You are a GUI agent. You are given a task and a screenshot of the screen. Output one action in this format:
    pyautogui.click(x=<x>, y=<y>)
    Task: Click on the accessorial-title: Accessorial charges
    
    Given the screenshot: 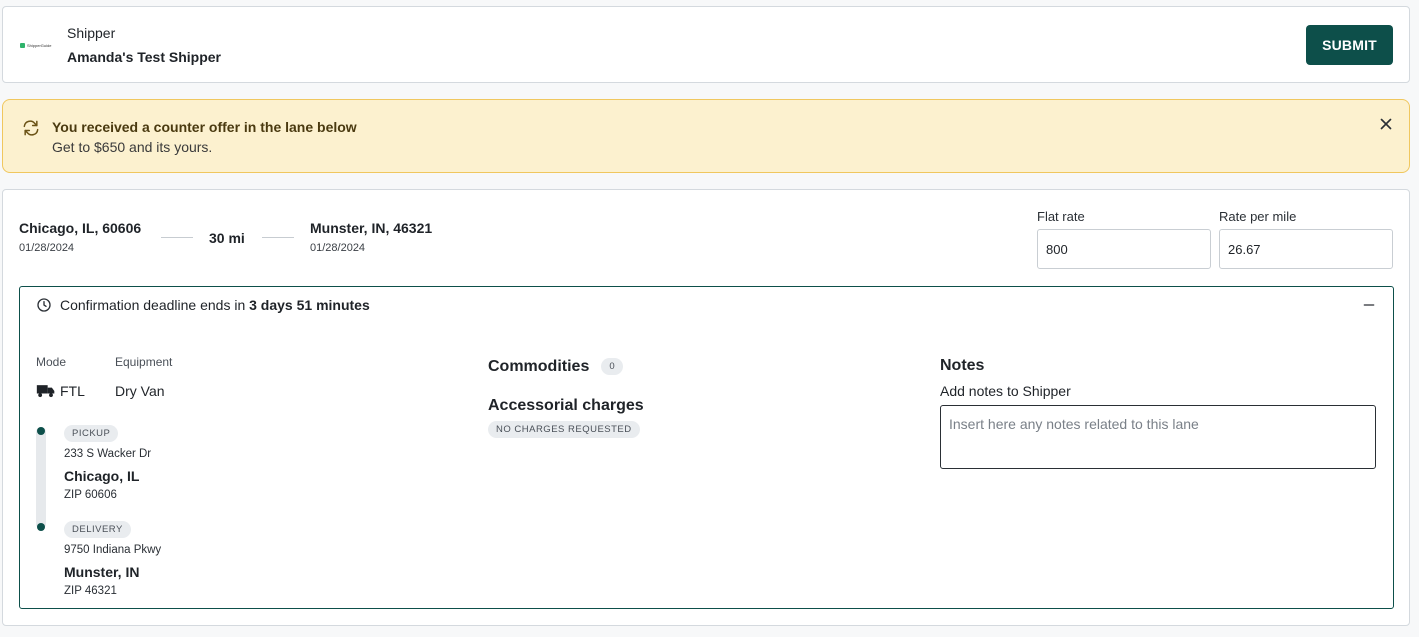 What is the action you would take?
    pyautogui.click(x=566, y=405)
    